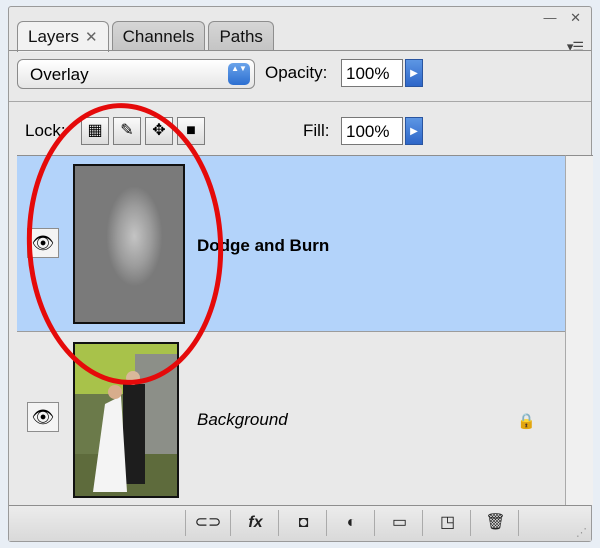  I want to click on resize-grip-icon: ⋰, so click(581, 532).